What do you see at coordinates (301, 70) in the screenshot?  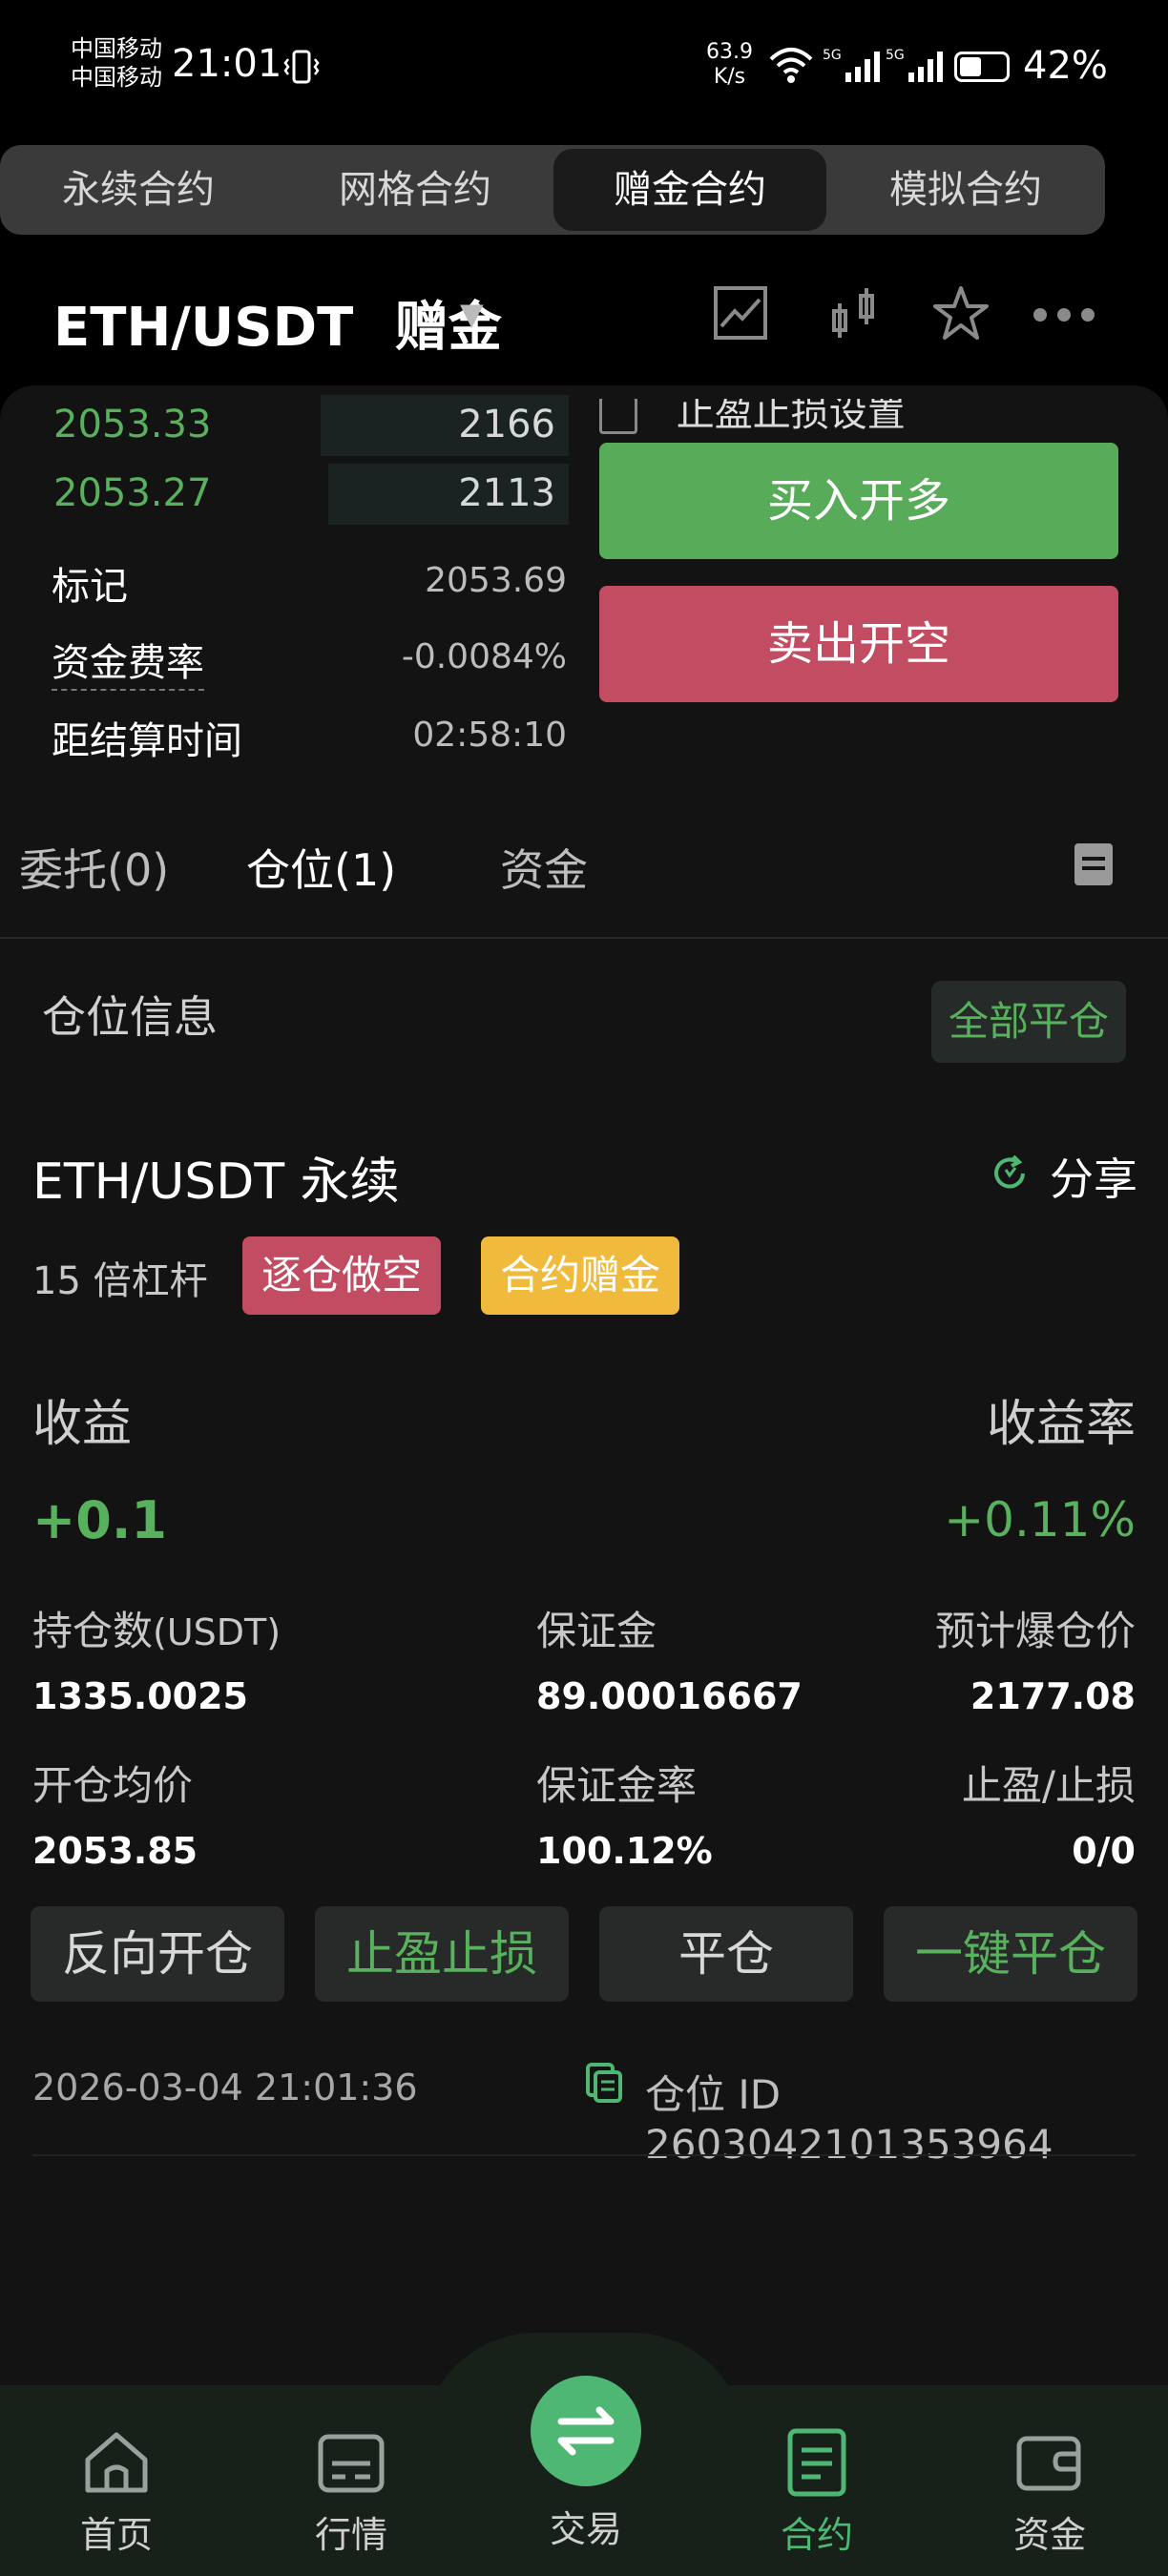 I see `vibrate-icon` at bounding box center [301, 70].